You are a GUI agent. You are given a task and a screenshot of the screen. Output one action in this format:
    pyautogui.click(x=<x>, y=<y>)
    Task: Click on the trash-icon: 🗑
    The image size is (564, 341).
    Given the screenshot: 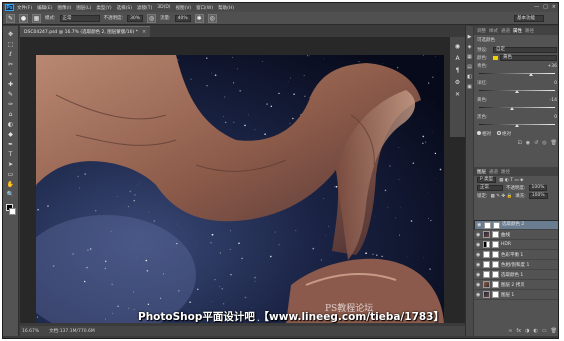 What is the action you would take?
    pyautogui.click(x=554, y=331)
    